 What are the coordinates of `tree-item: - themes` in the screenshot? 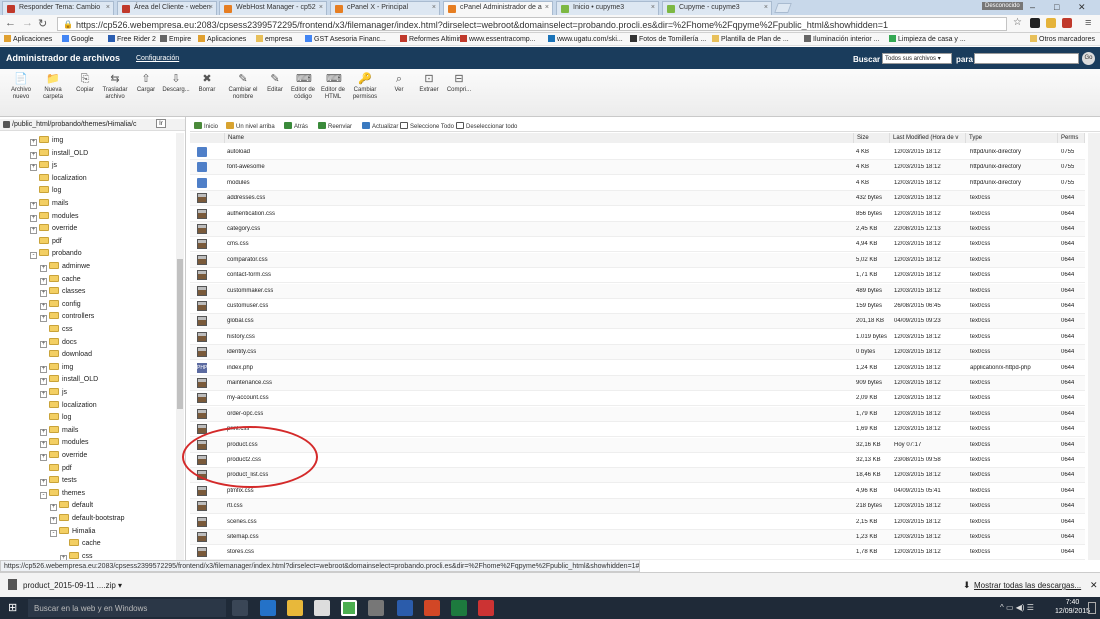 It's located at (62, 493).